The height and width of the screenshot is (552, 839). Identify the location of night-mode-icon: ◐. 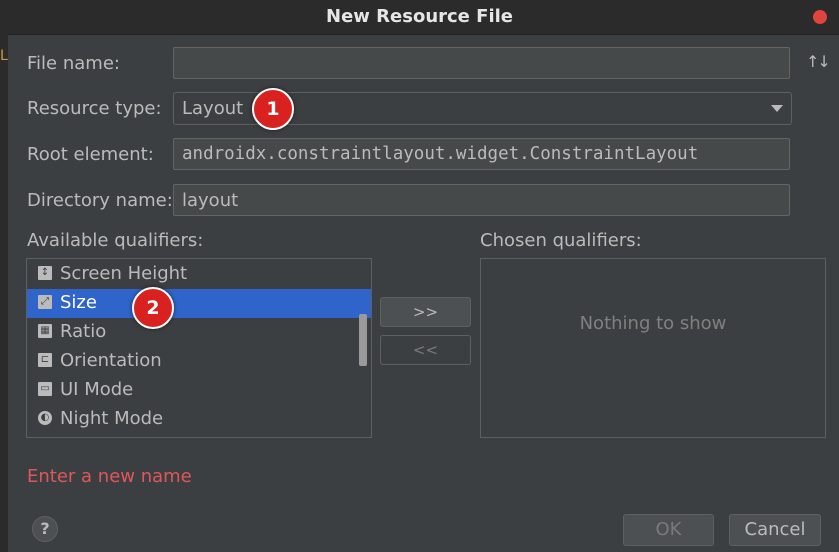
(45, 418).